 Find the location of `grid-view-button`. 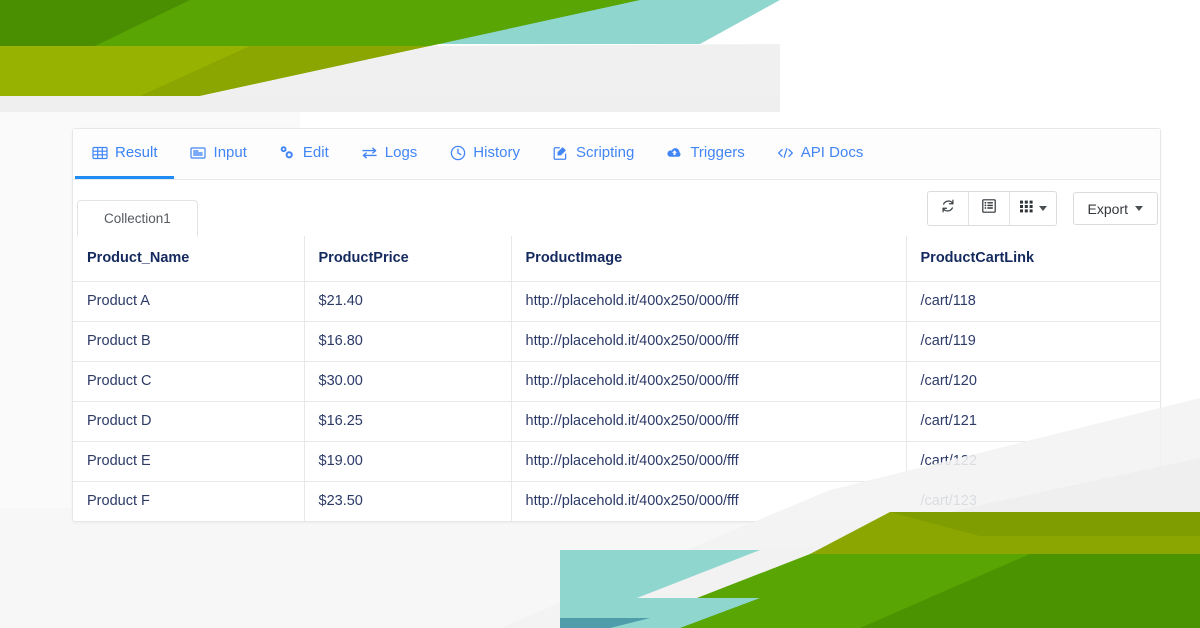

grid-view-button is located at coordinates (1032, 208).